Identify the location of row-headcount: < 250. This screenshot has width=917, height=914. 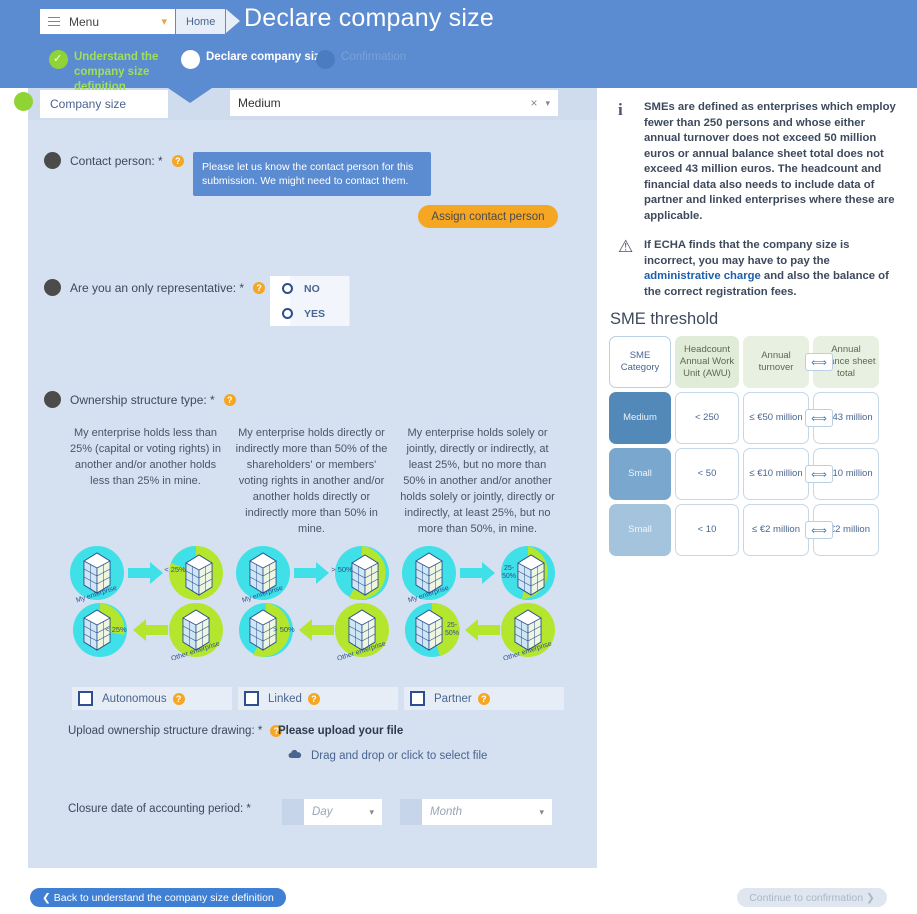
(707, 418).